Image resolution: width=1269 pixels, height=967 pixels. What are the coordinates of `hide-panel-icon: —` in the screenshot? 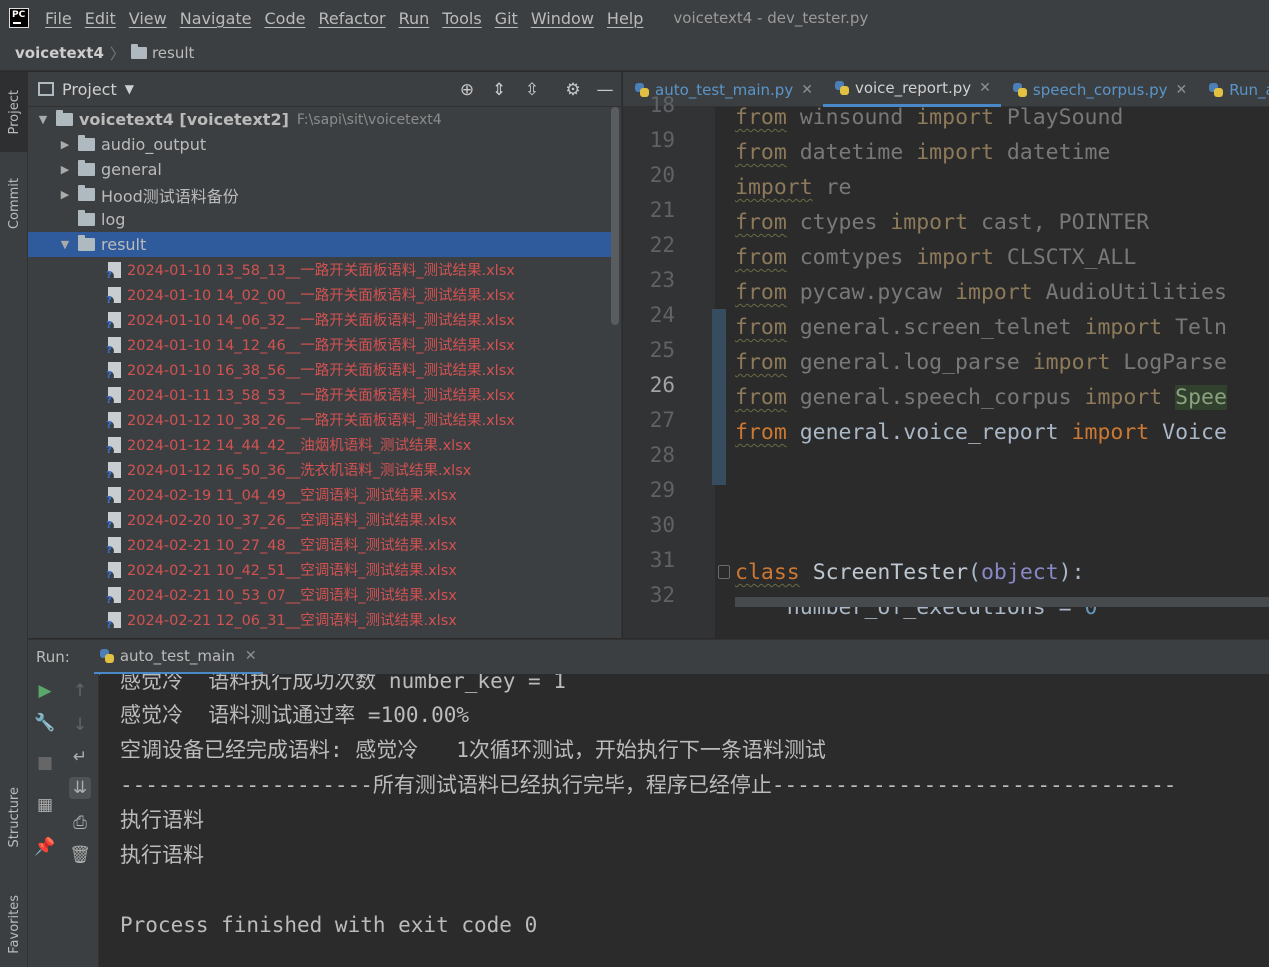 It's located at (605, 90).